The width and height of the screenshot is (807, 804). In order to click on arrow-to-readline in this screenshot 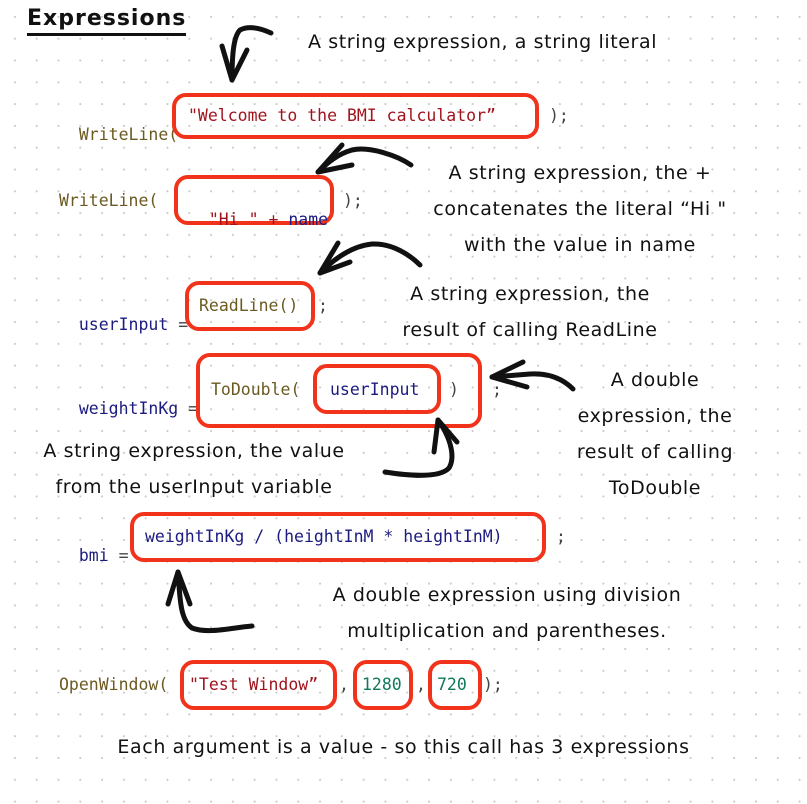, I will do `click(370, 258)`.